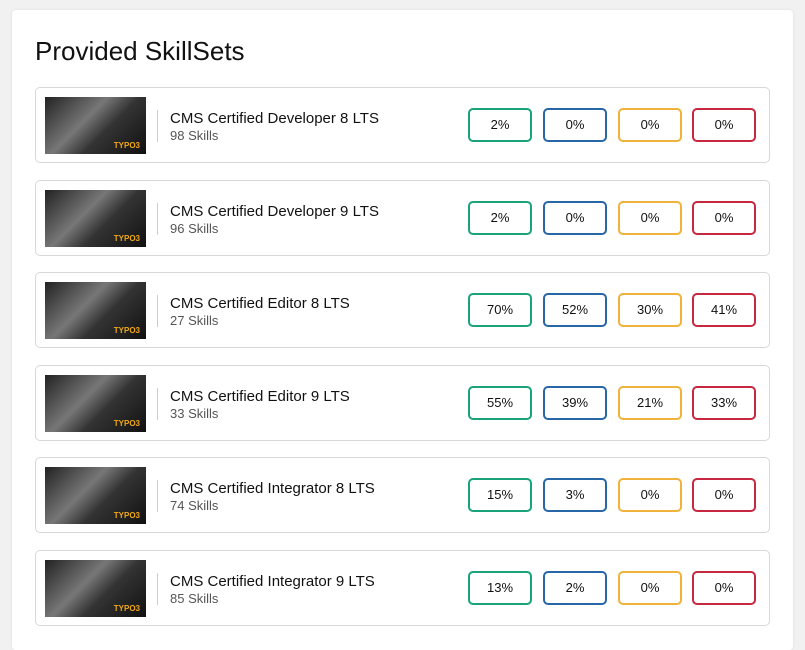 This screenshot has width=805, height=650. Describe the element at coordinates (650, 402) in the screenshot. I see `progress-badge: 21%` at that location.